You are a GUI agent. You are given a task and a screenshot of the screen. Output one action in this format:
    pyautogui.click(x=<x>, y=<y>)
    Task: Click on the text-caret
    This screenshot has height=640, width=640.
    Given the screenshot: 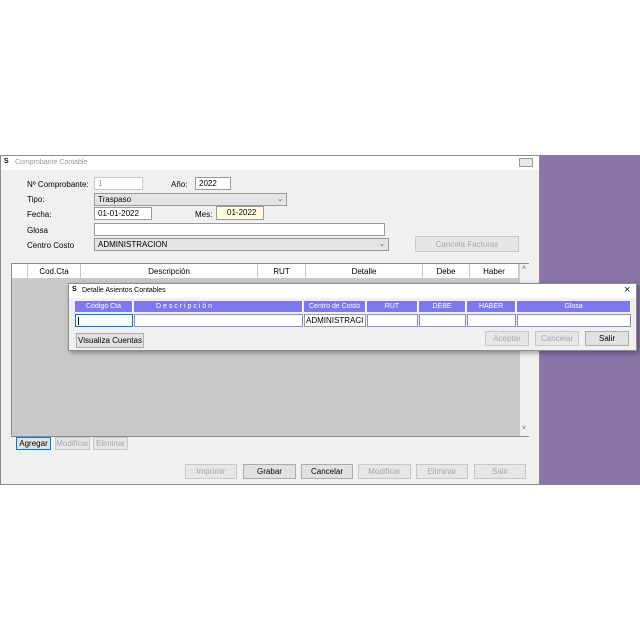 What is the action you would take?
    pyautogui.click(x=78, y=321)
    